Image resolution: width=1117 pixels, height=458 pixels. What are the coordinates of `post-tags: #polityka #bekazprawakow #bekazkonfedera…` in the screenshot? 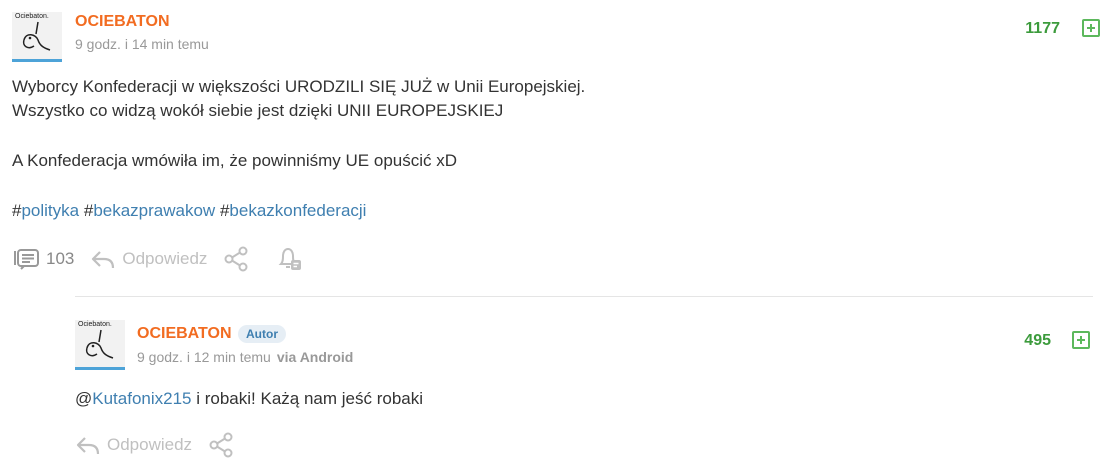 It's located at (189, 211).